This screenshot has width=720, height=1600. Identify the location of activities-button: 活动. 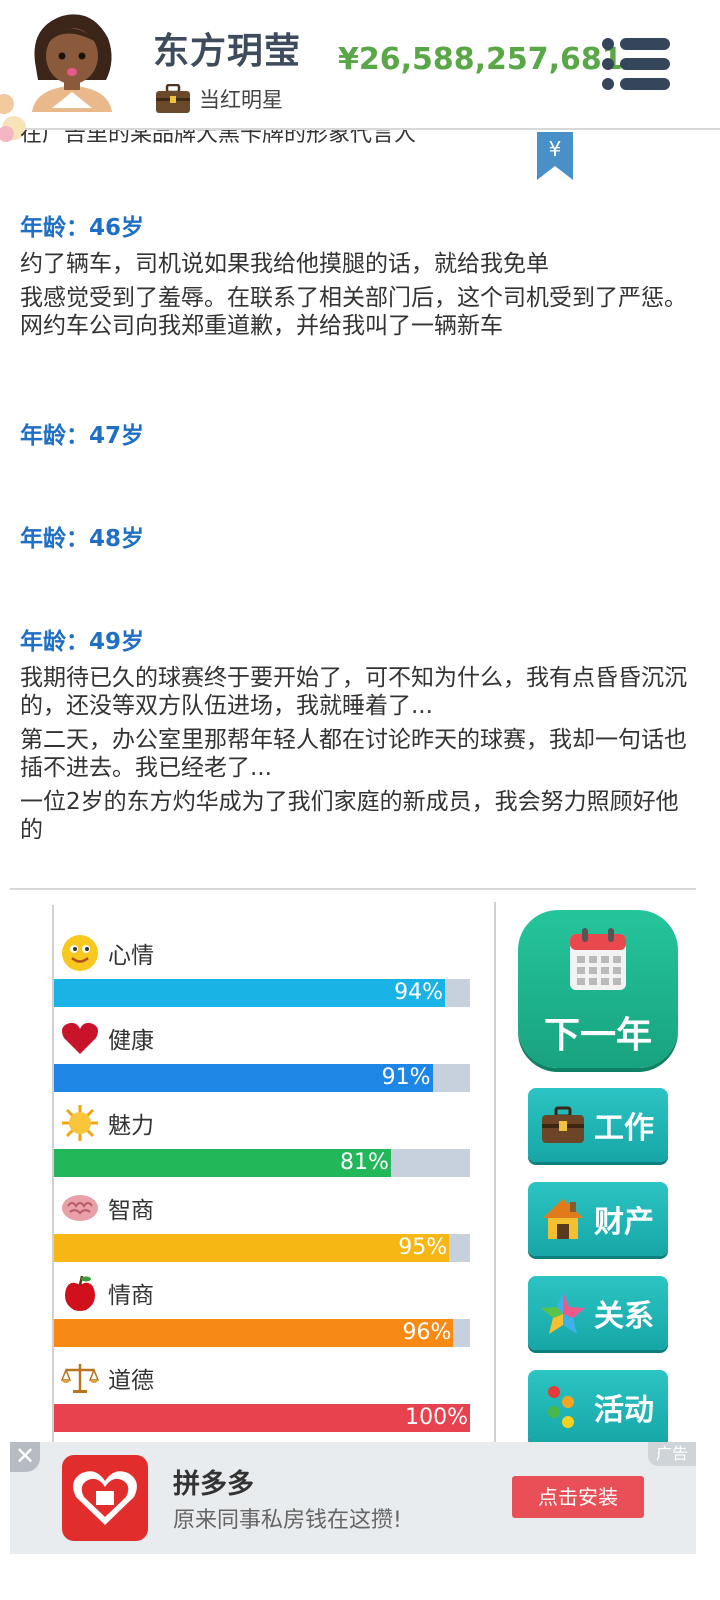
(598, 1407).